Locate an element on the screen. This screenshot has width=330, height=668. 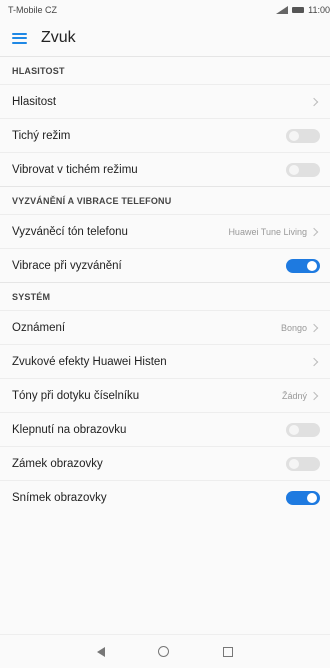
settings-row: Tóny při dotyku číselníku Žádný is located at coordinates (165, 395).